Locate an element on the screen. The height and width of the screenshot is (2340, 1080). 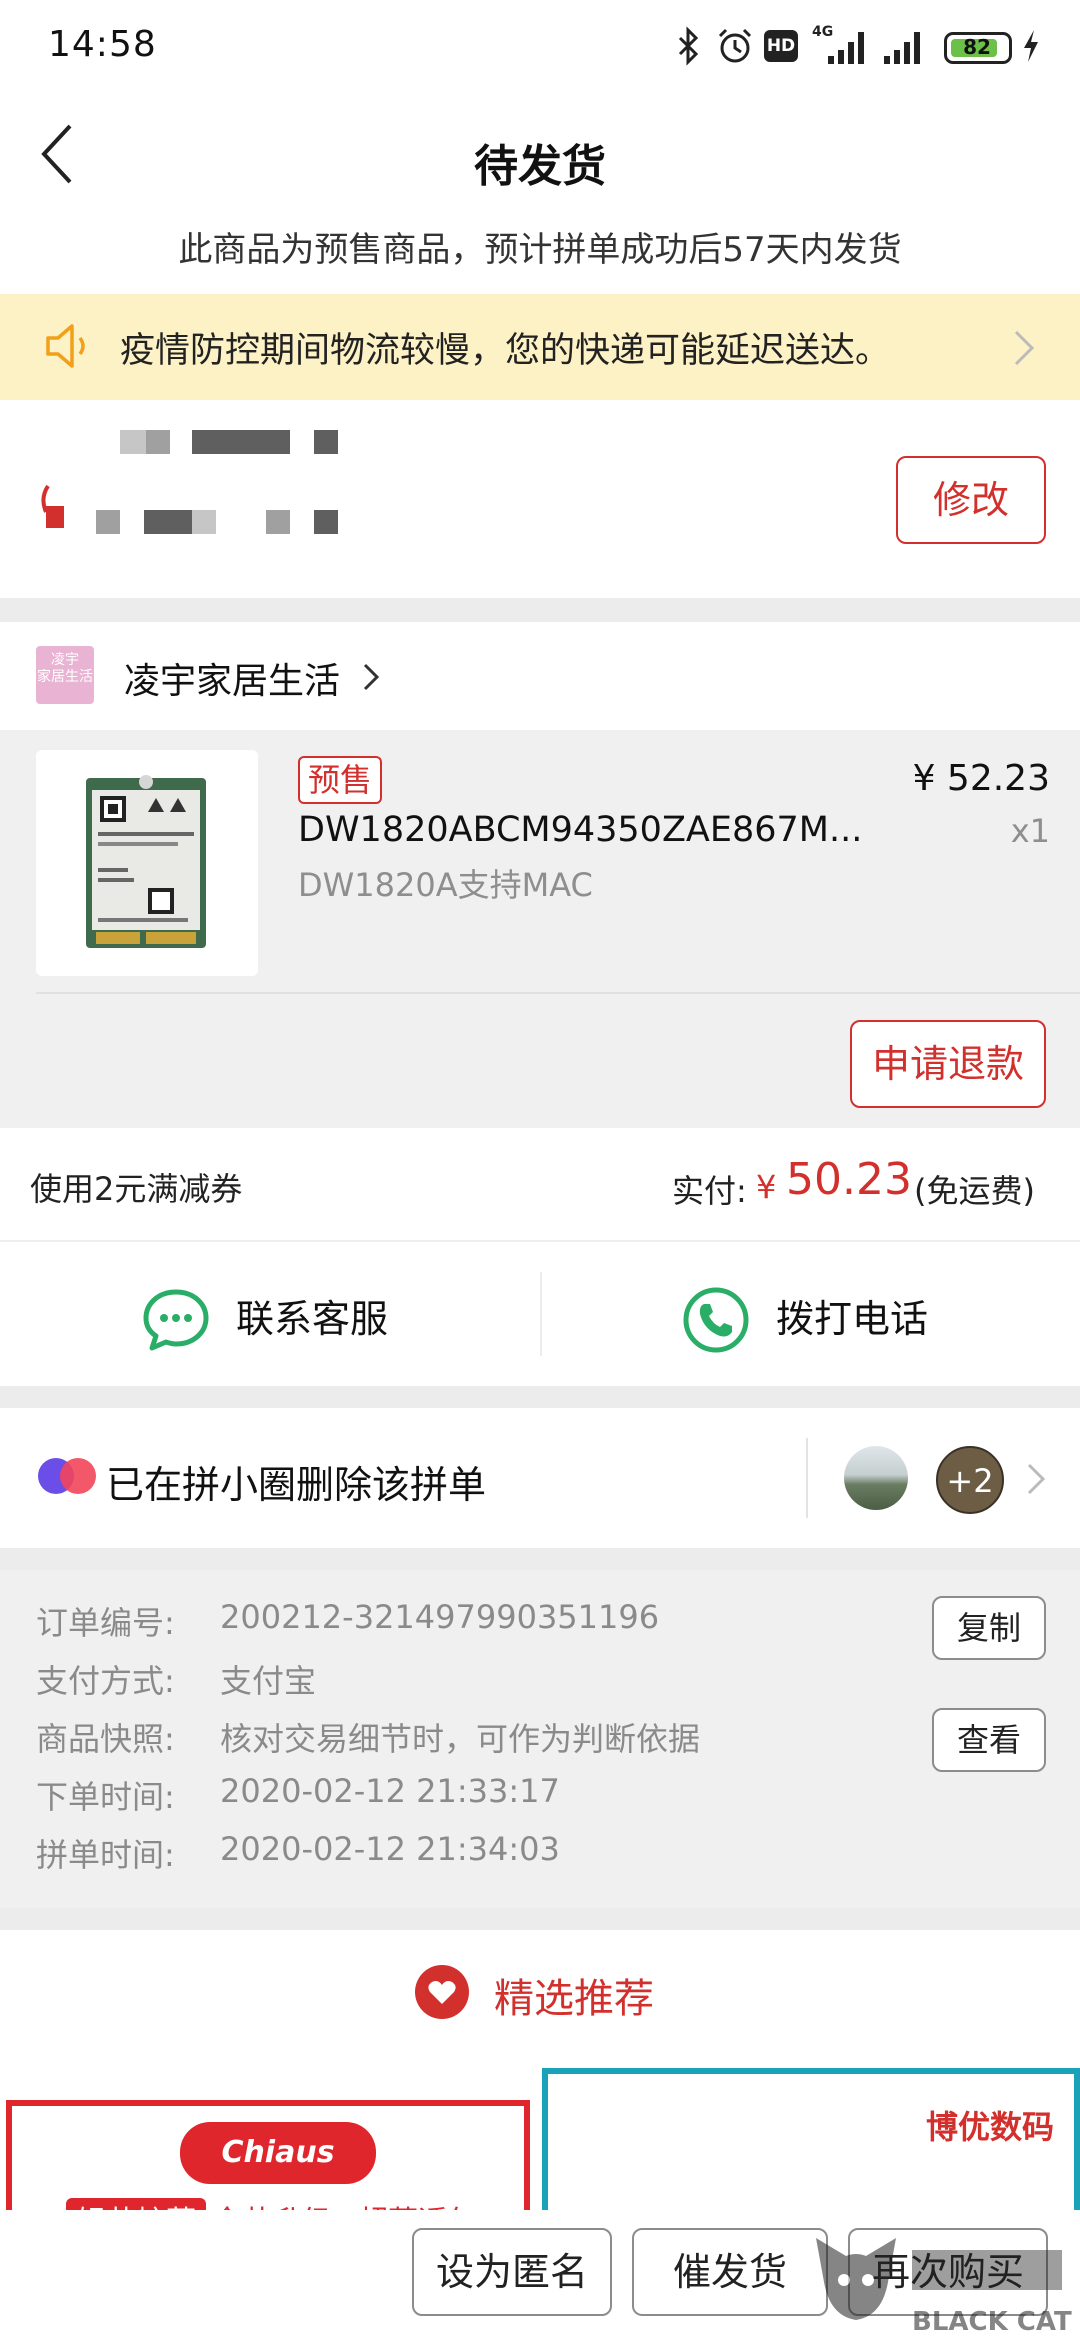
charging-icon is located at coordinates (1031, 46).